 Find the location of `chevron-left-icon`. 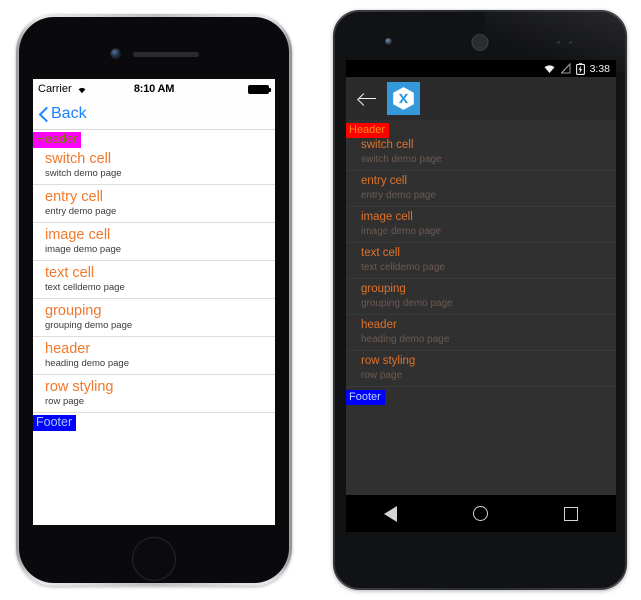

chevron-left-icon is located at coordinates (43, 114).